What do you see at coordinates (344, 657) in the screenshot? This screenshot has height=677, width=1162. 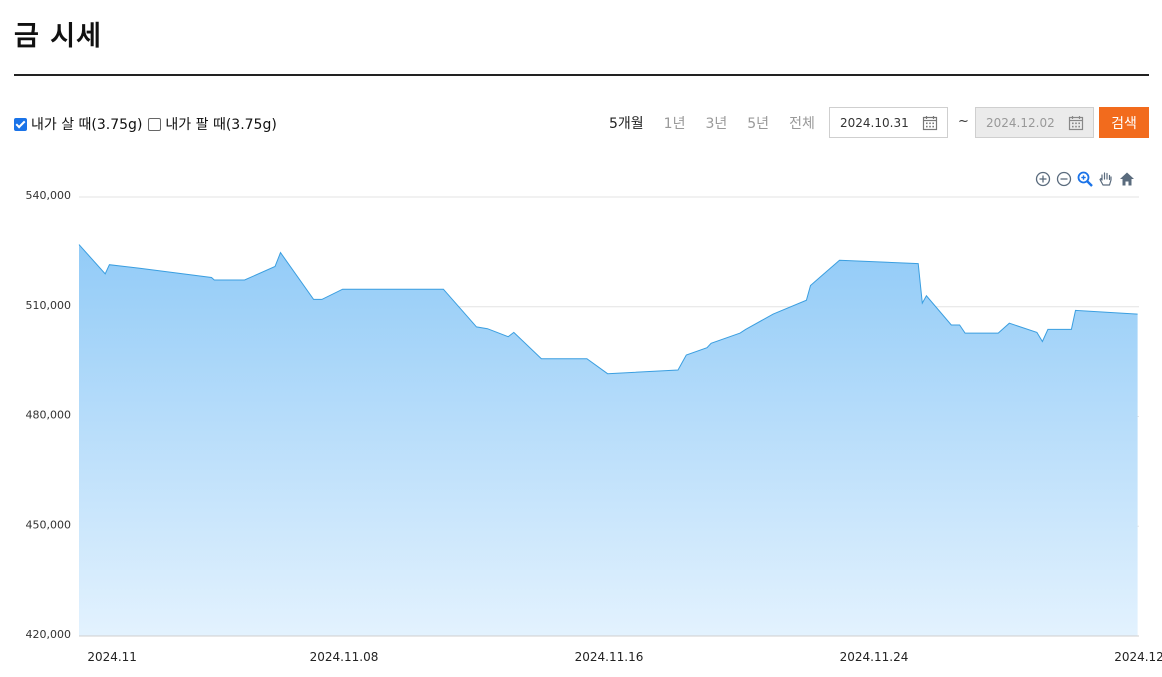 I see `x-tick-label: 2024.11.08` at bounding box center [344, 657].